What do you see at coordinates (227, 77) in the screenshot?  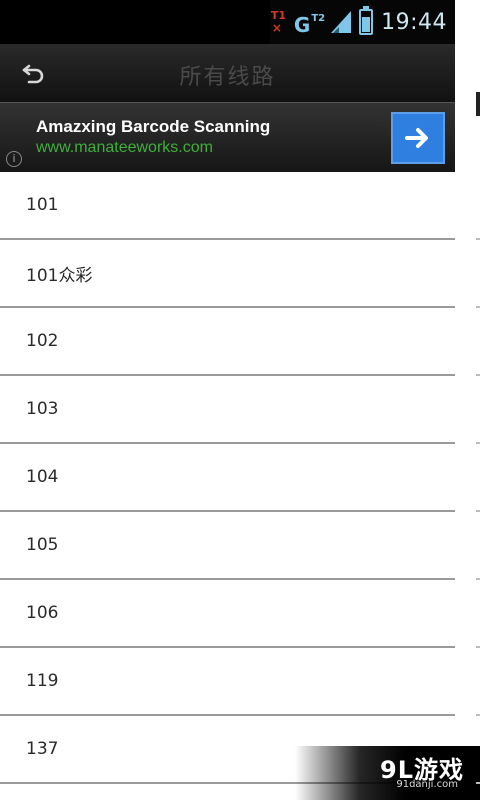 I see `page-title: 所有线路` at bounding box center [227, 77].